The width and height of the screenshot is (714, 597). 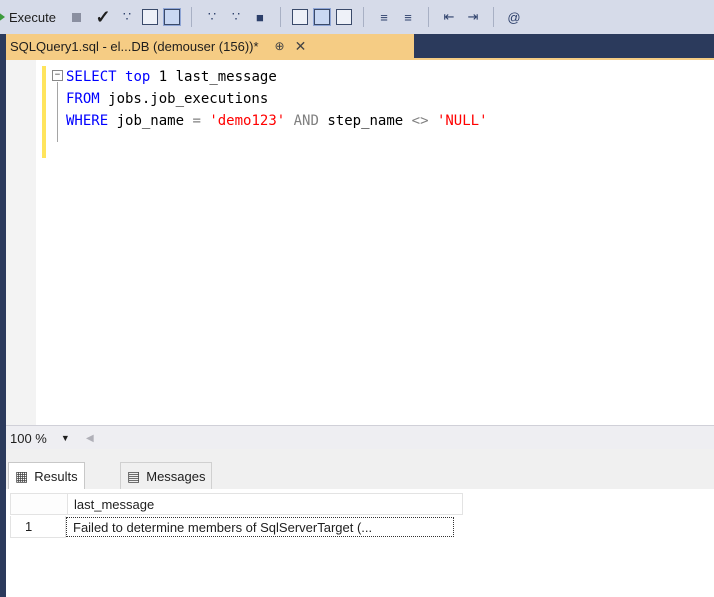 I want to click on comment-icon: ≡, so click(x=384, y=17).